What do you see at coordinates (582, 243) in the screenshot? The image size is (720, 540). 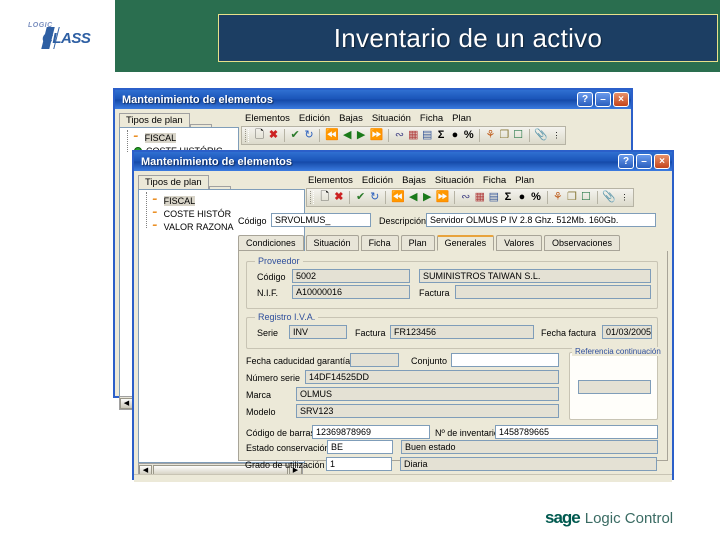 I see `tab-observaciones: Observaciones` at bounding box center [582, 243].